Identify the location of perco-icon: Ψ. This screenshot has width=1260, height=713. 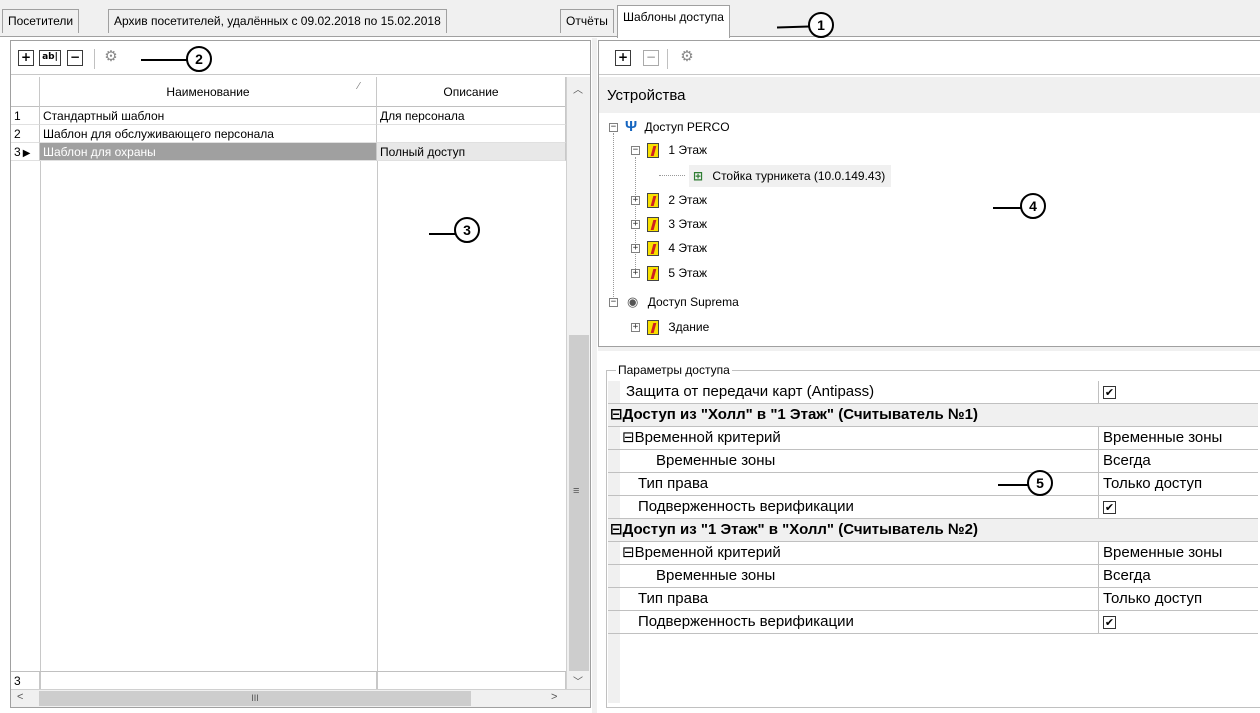
(631, 126).